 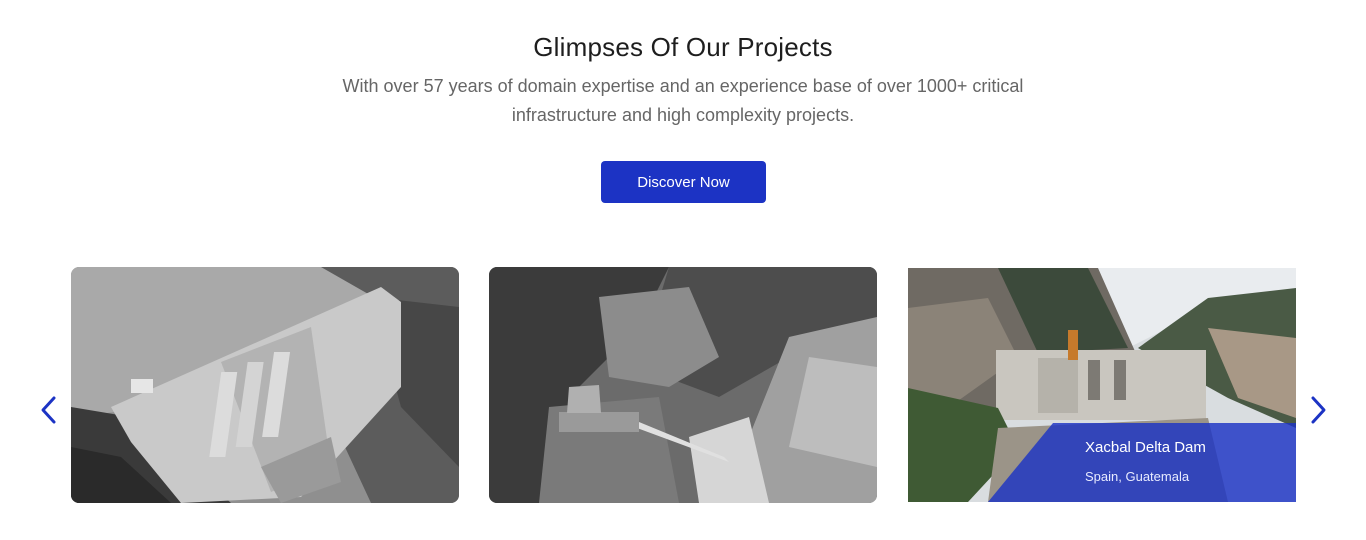 What do you see at coordinates (683, 47) in the screenshot?
I see `section-title: Glimpses Of Our Projects` at bounding box center [683, 47].